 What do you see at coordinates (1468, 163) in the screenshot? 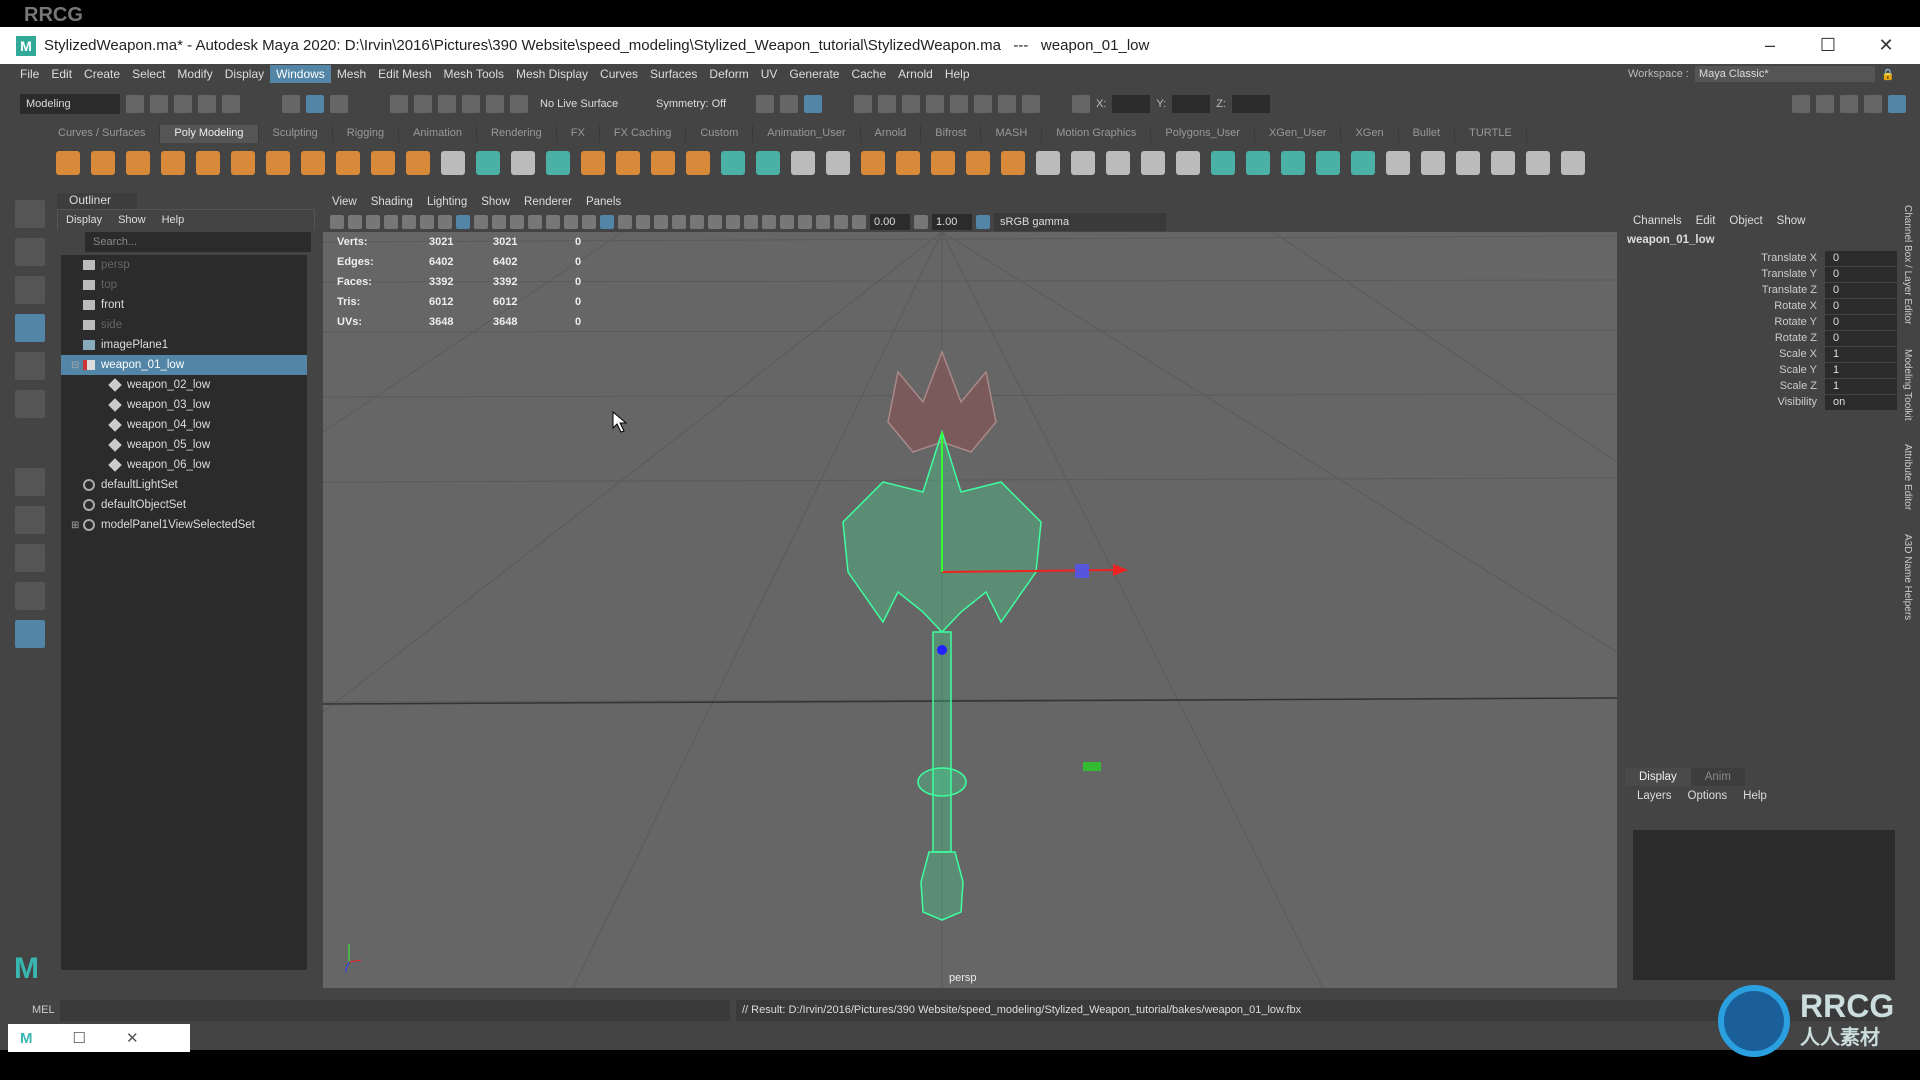
I see `weld-icon` at bounding box center [1468, 163].